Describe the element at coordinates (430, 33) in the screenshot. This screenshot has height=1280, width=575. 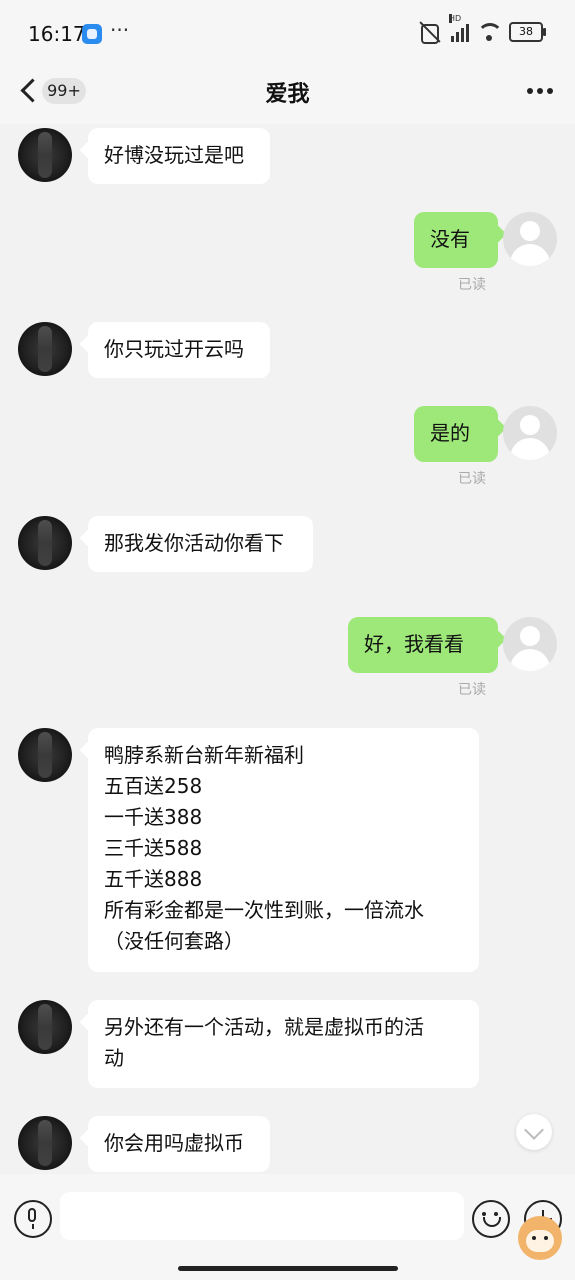
I see `mute-icon` at that location.